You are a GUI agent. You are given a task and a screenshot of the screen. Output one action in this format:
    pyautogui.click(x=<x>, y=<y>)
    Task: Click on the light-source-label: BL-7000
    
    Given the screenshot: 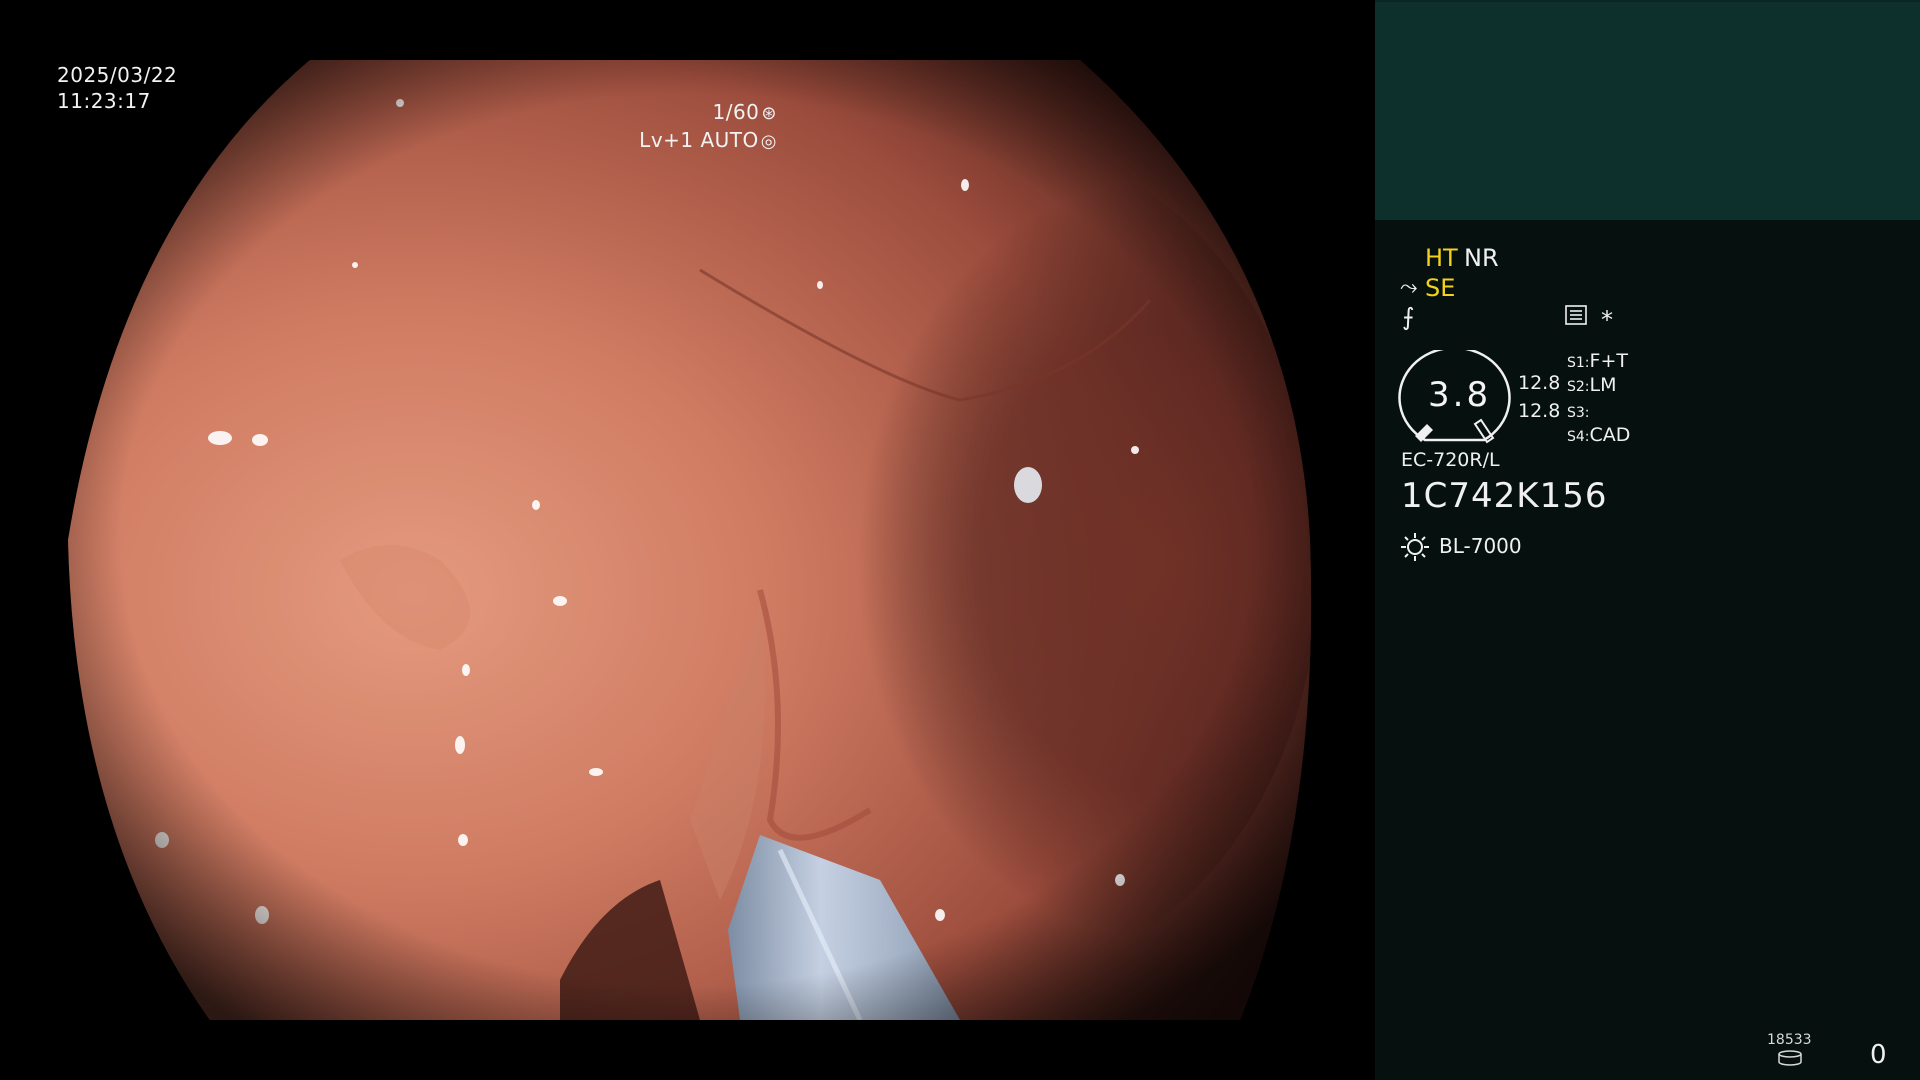 What is the action you would take?
    pyautogui.click(x=1480, y=546)
    